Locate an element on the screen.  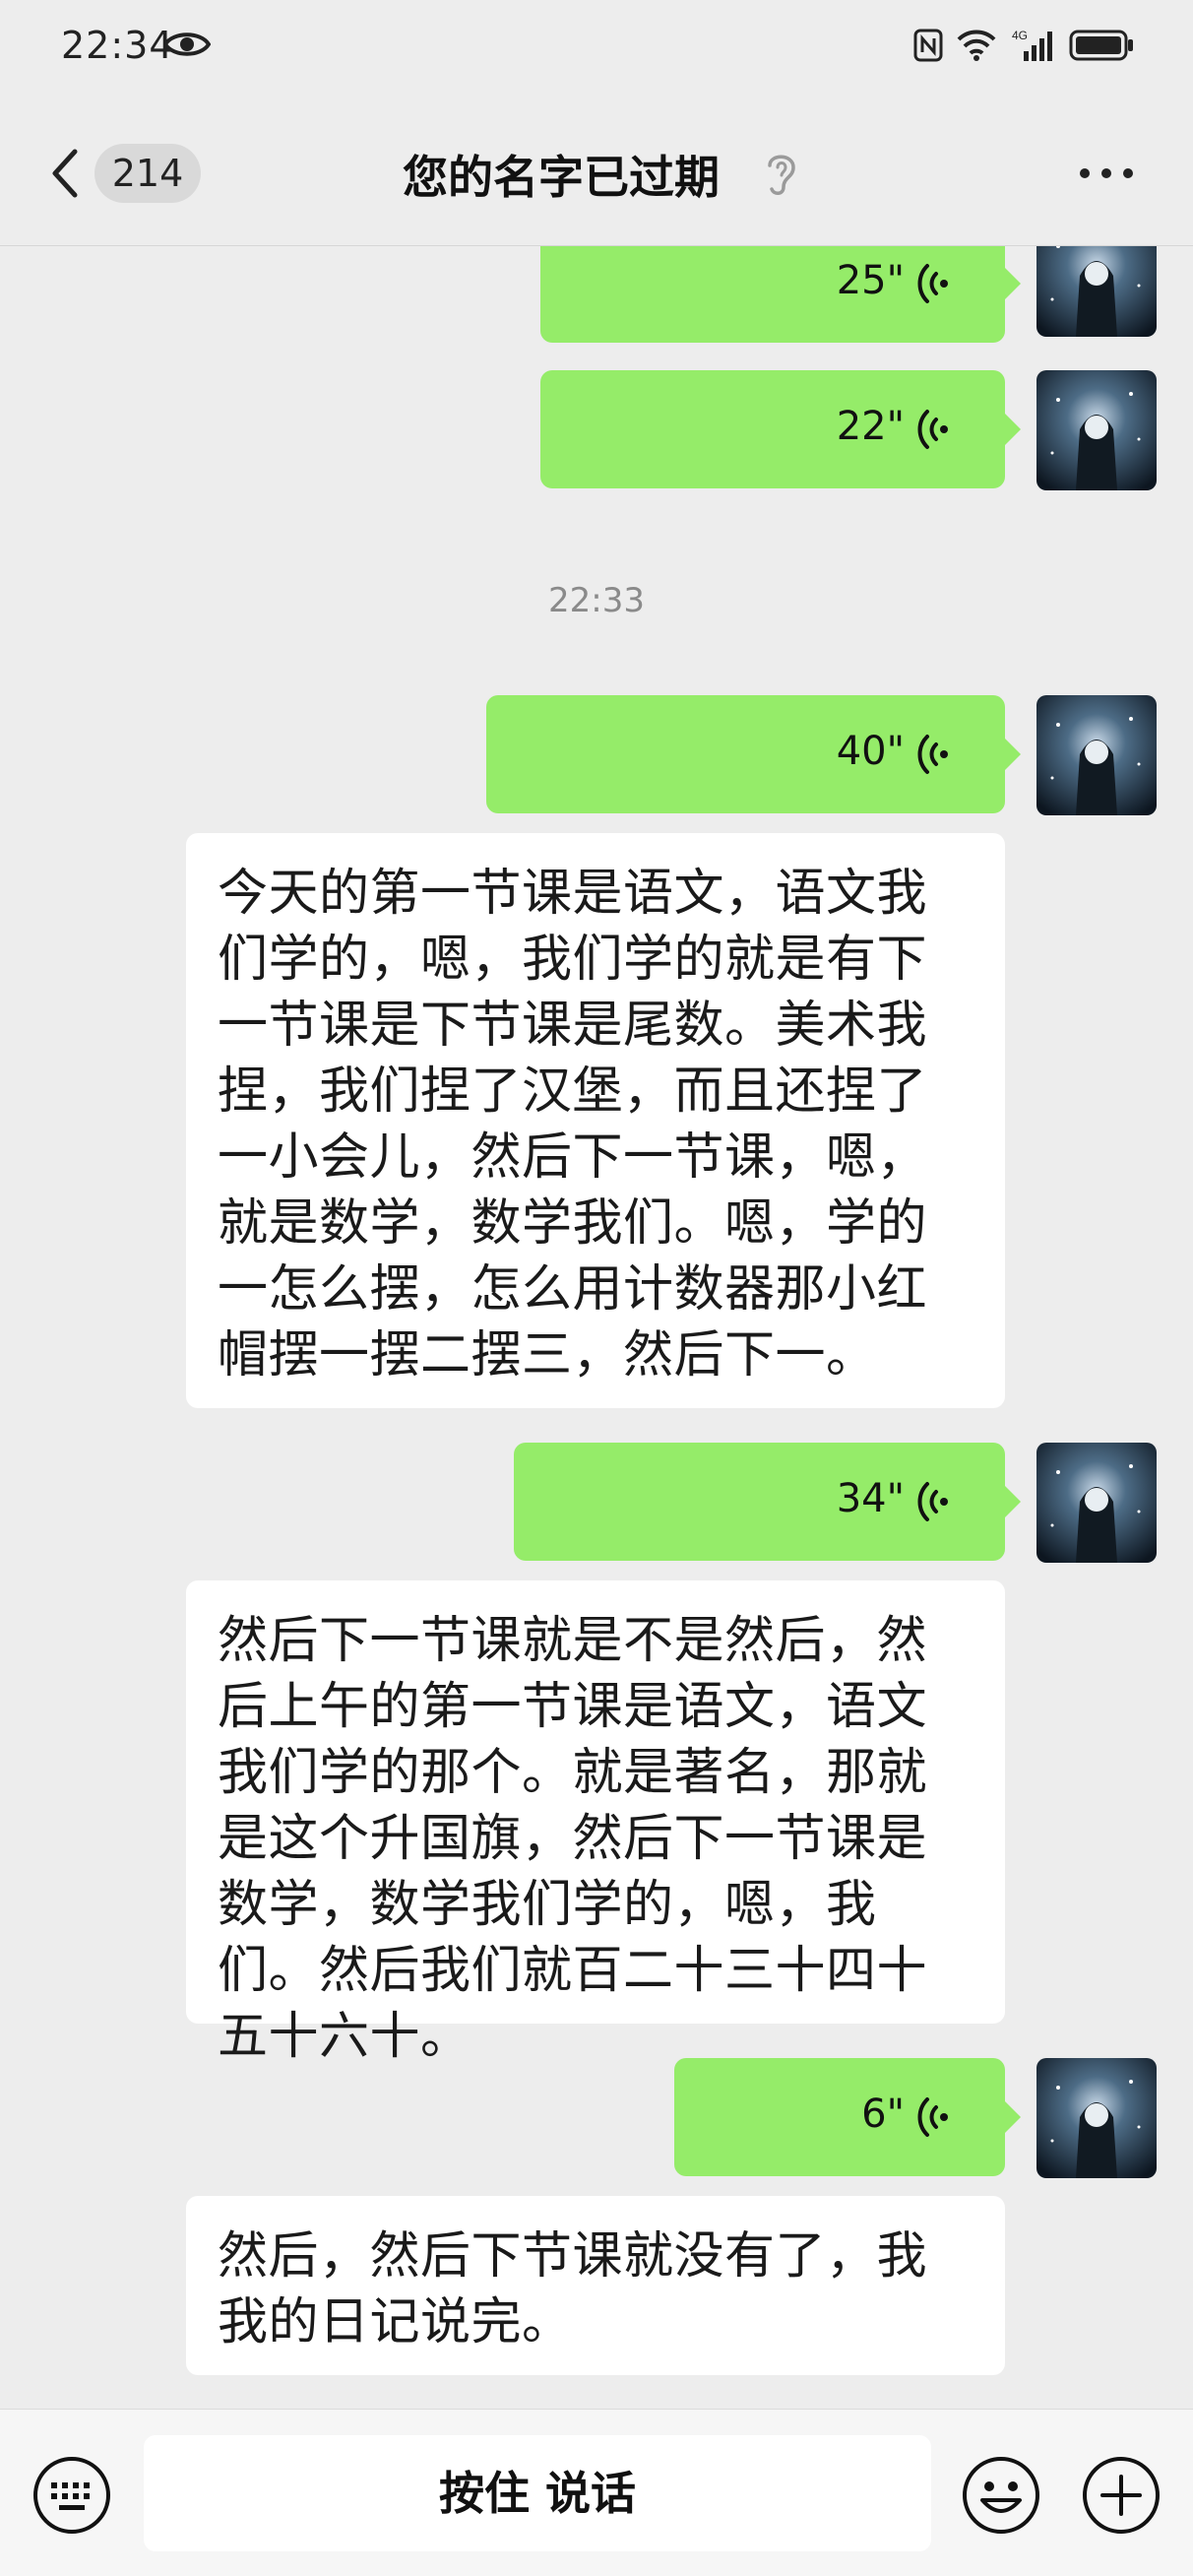
chat-header: 214 您的名字已过期 is located at coordinates (596, 172).